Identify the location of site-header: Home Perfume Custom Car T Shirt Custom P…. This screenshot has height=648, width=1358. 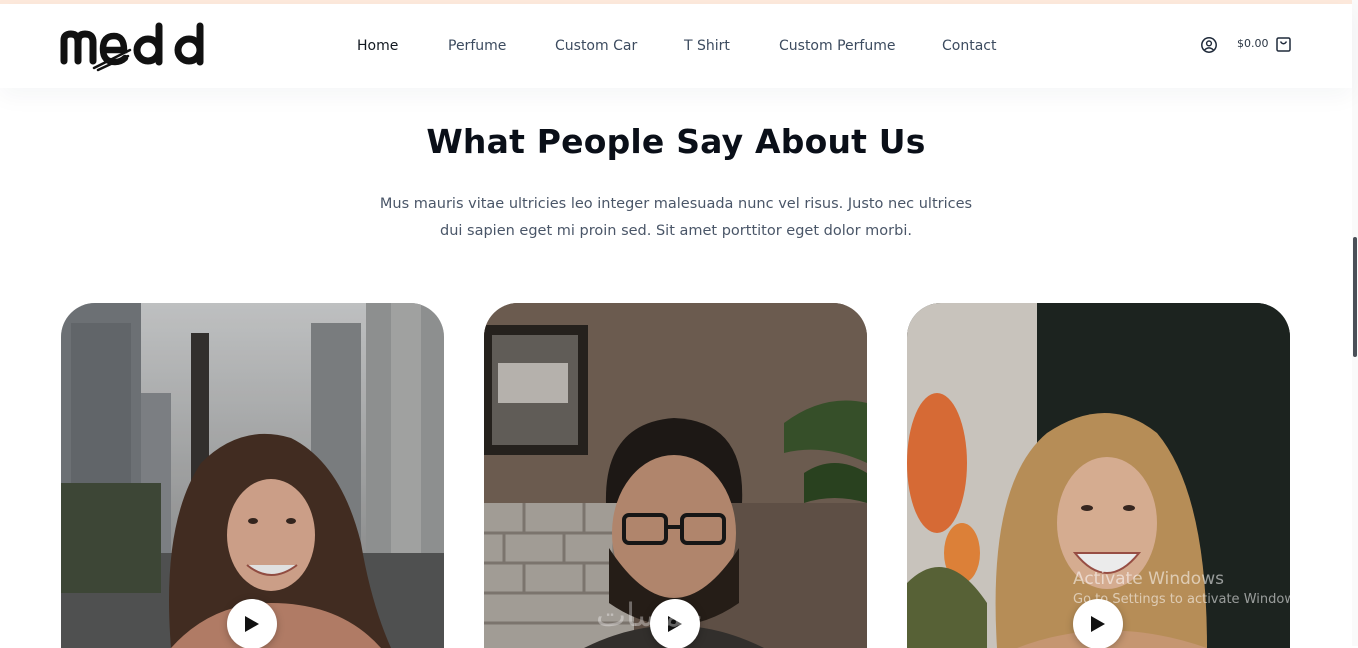
(676, 46).